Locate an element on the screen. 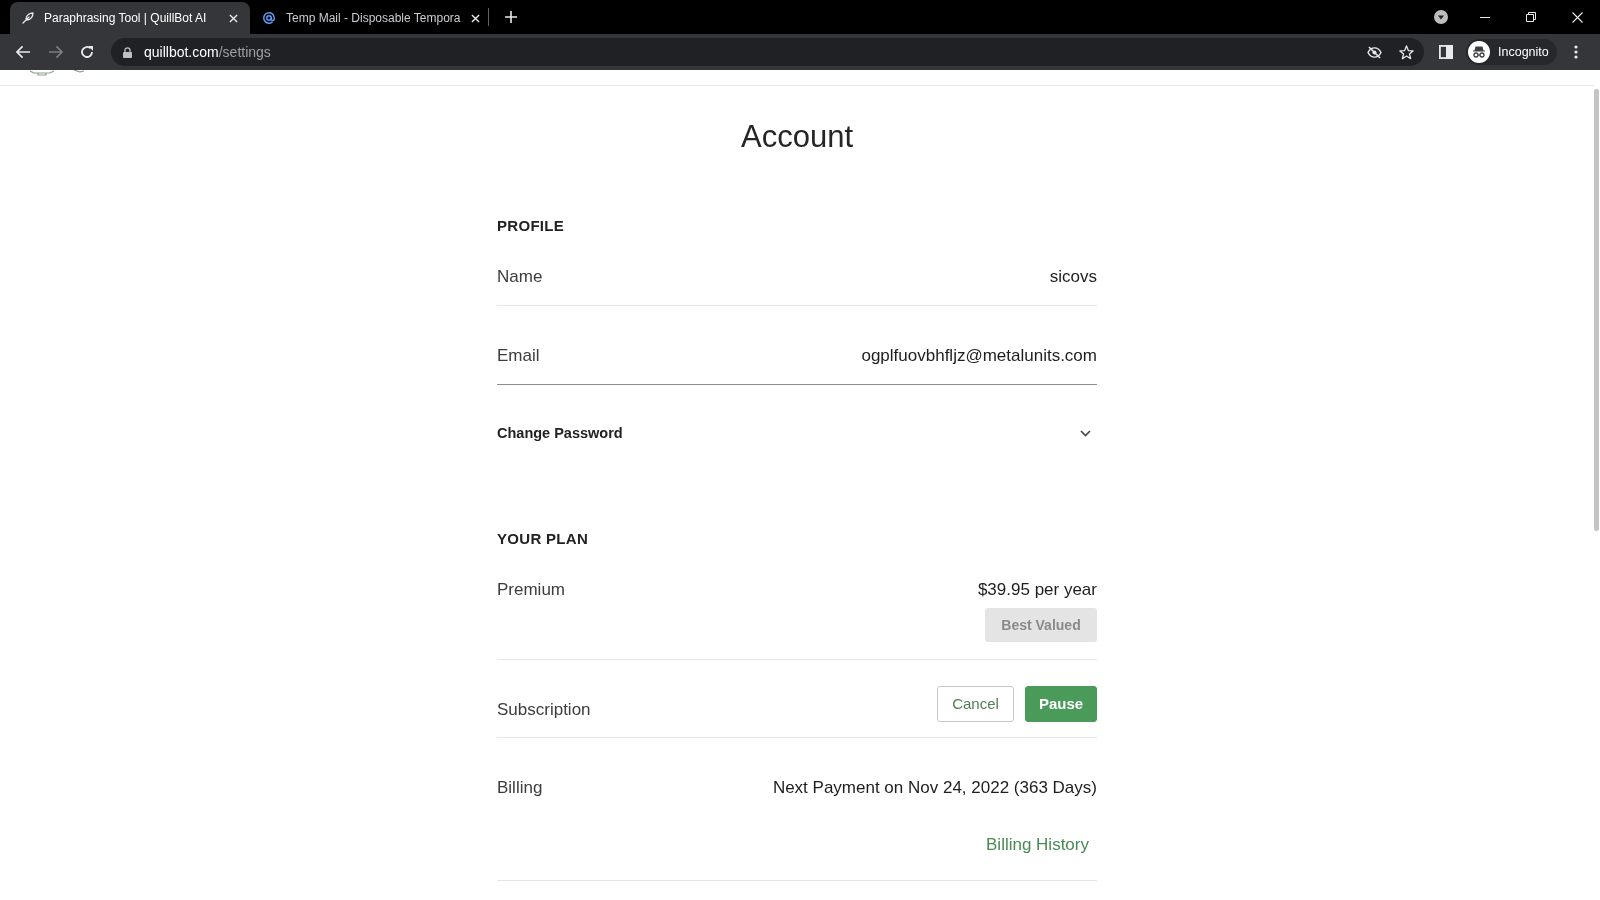  eye-off-icon is located at coordinates (1374, 52).